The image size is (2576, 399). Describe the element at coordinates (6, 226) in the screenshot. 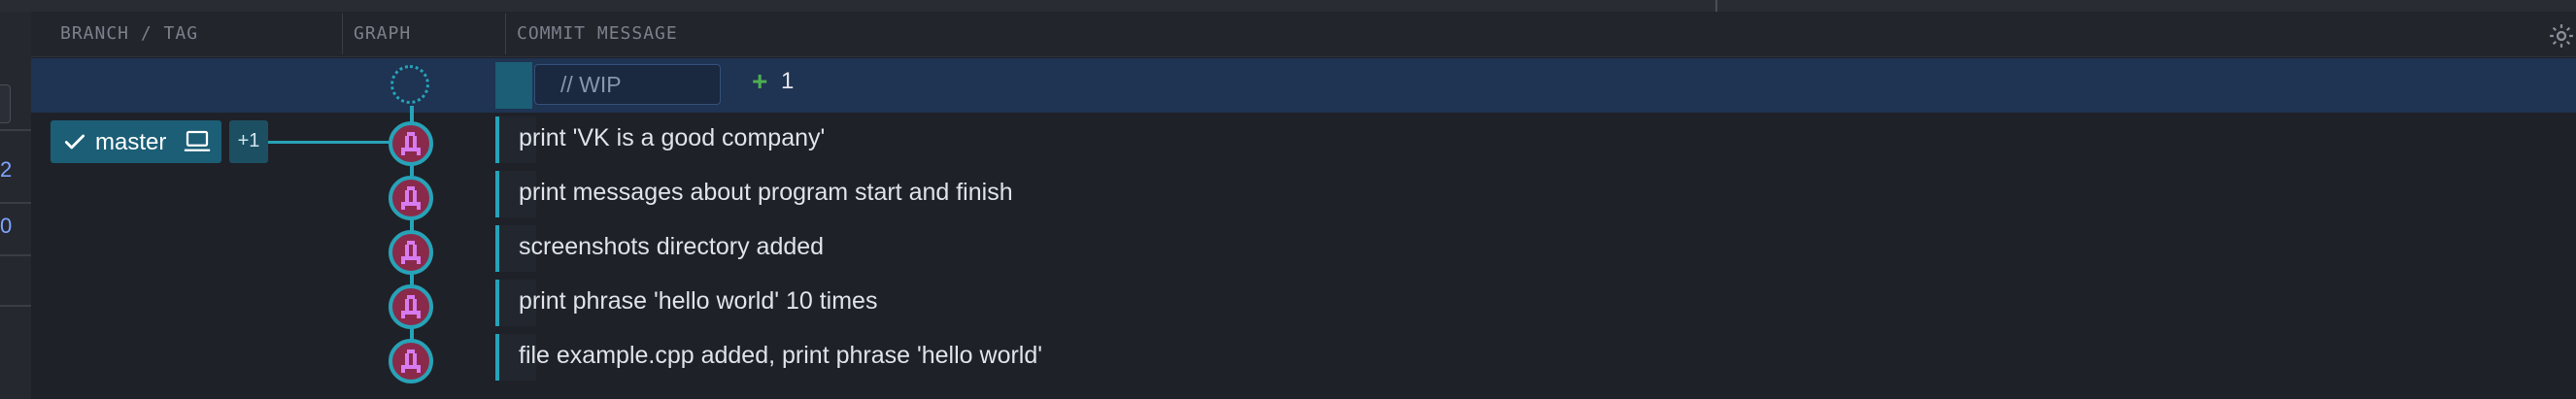

I see `left-panel-count-2: 0` at that location.